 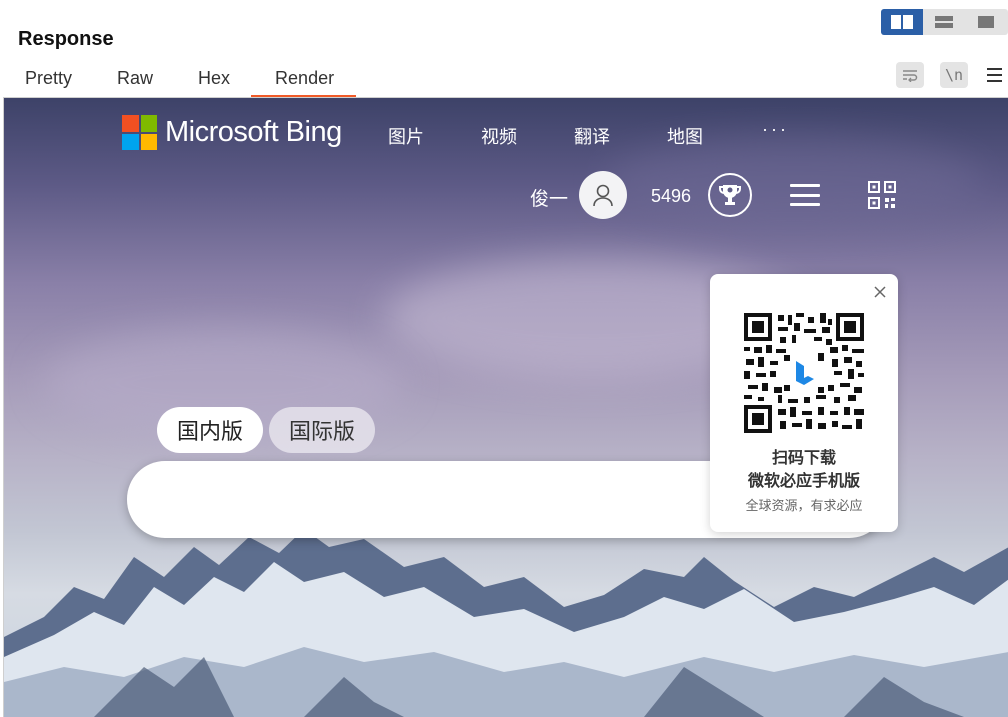 I want to click on tab-pretty: Pretty, so click(x=48, y=80).